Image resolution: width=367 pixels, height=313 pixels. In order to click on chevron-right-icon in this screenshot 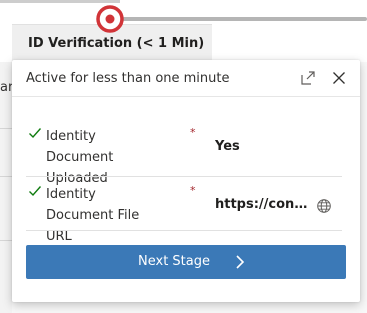, I will do `click(240, 262)`.